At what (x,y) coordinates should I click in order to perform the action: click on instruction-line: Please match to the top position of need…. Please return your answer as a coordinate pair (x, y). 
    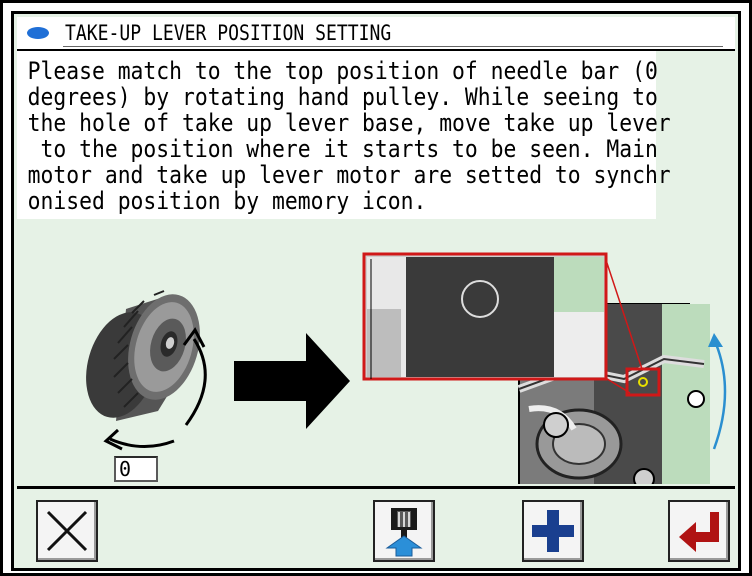
    Looking at the image, I should click on (342, 71).